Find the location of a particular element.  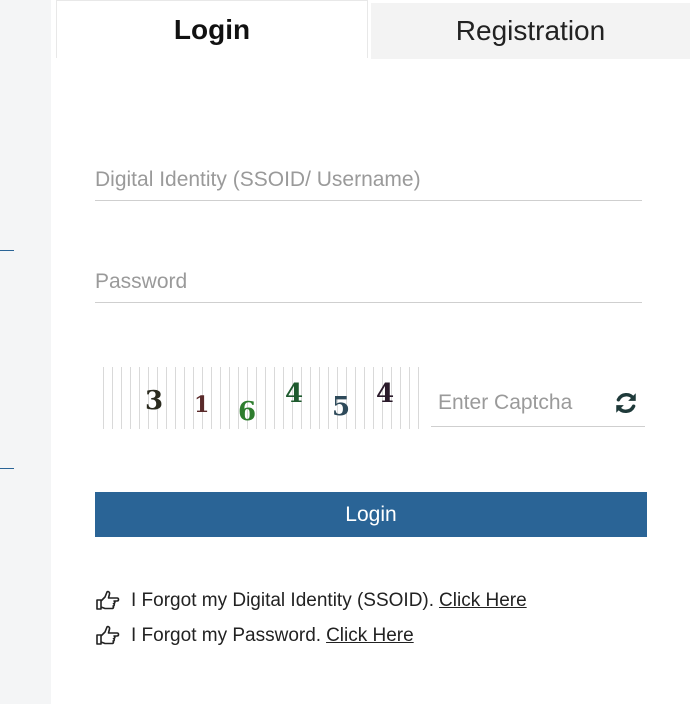

username-input is located at coordinates (368, 180).